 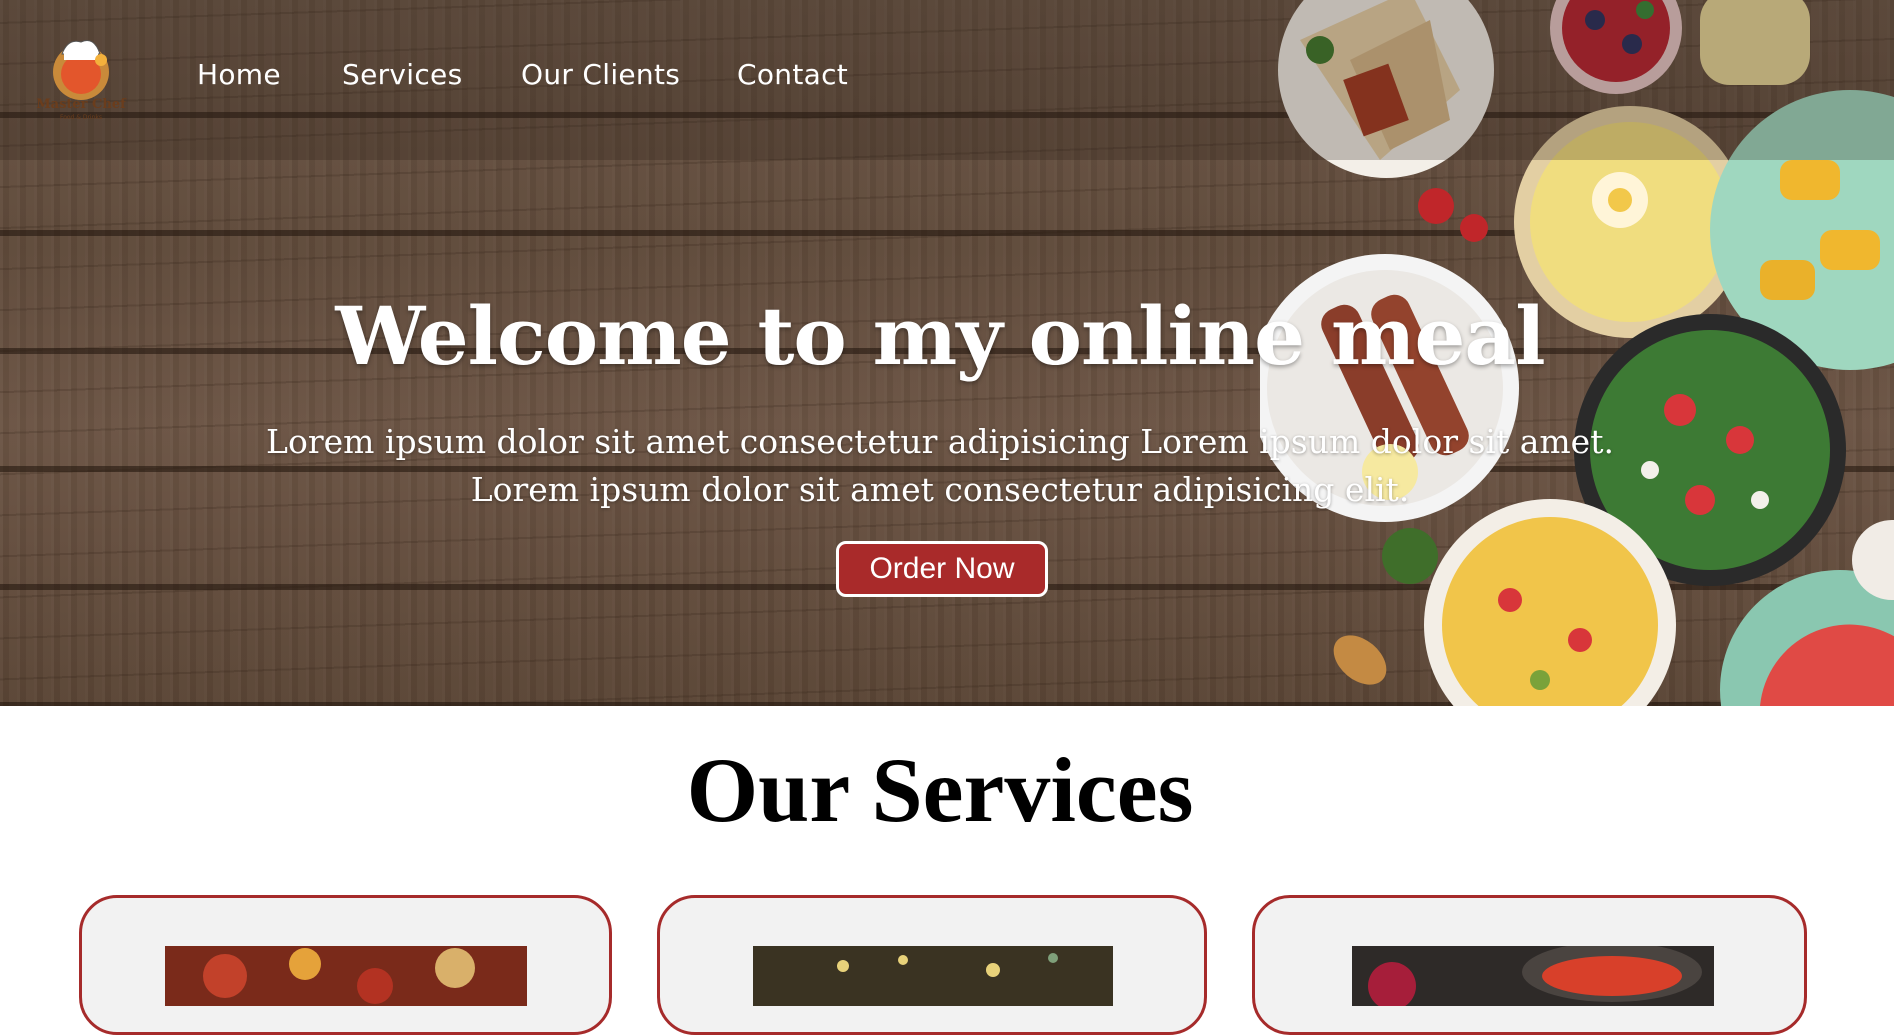 What do you see at coordinates (239, 74) in the screenshot?
I see `nav-home: Home` at bounding box center [239, 74].